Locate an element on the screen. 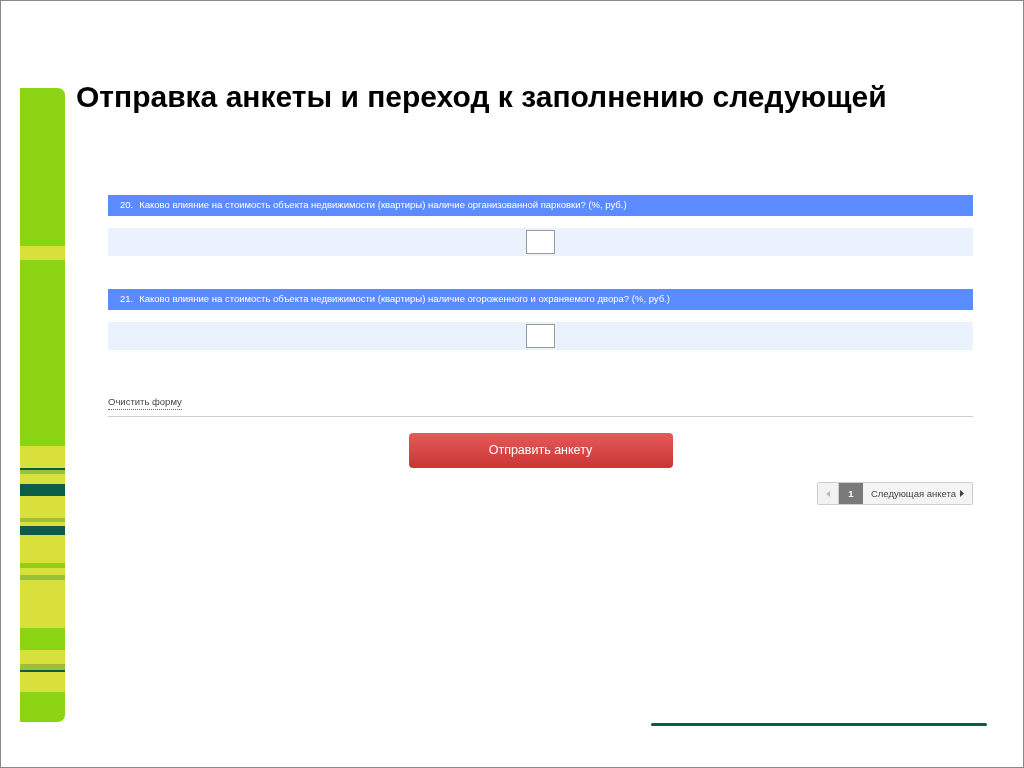  question-number: 21. is located at coordinates (127, 299).